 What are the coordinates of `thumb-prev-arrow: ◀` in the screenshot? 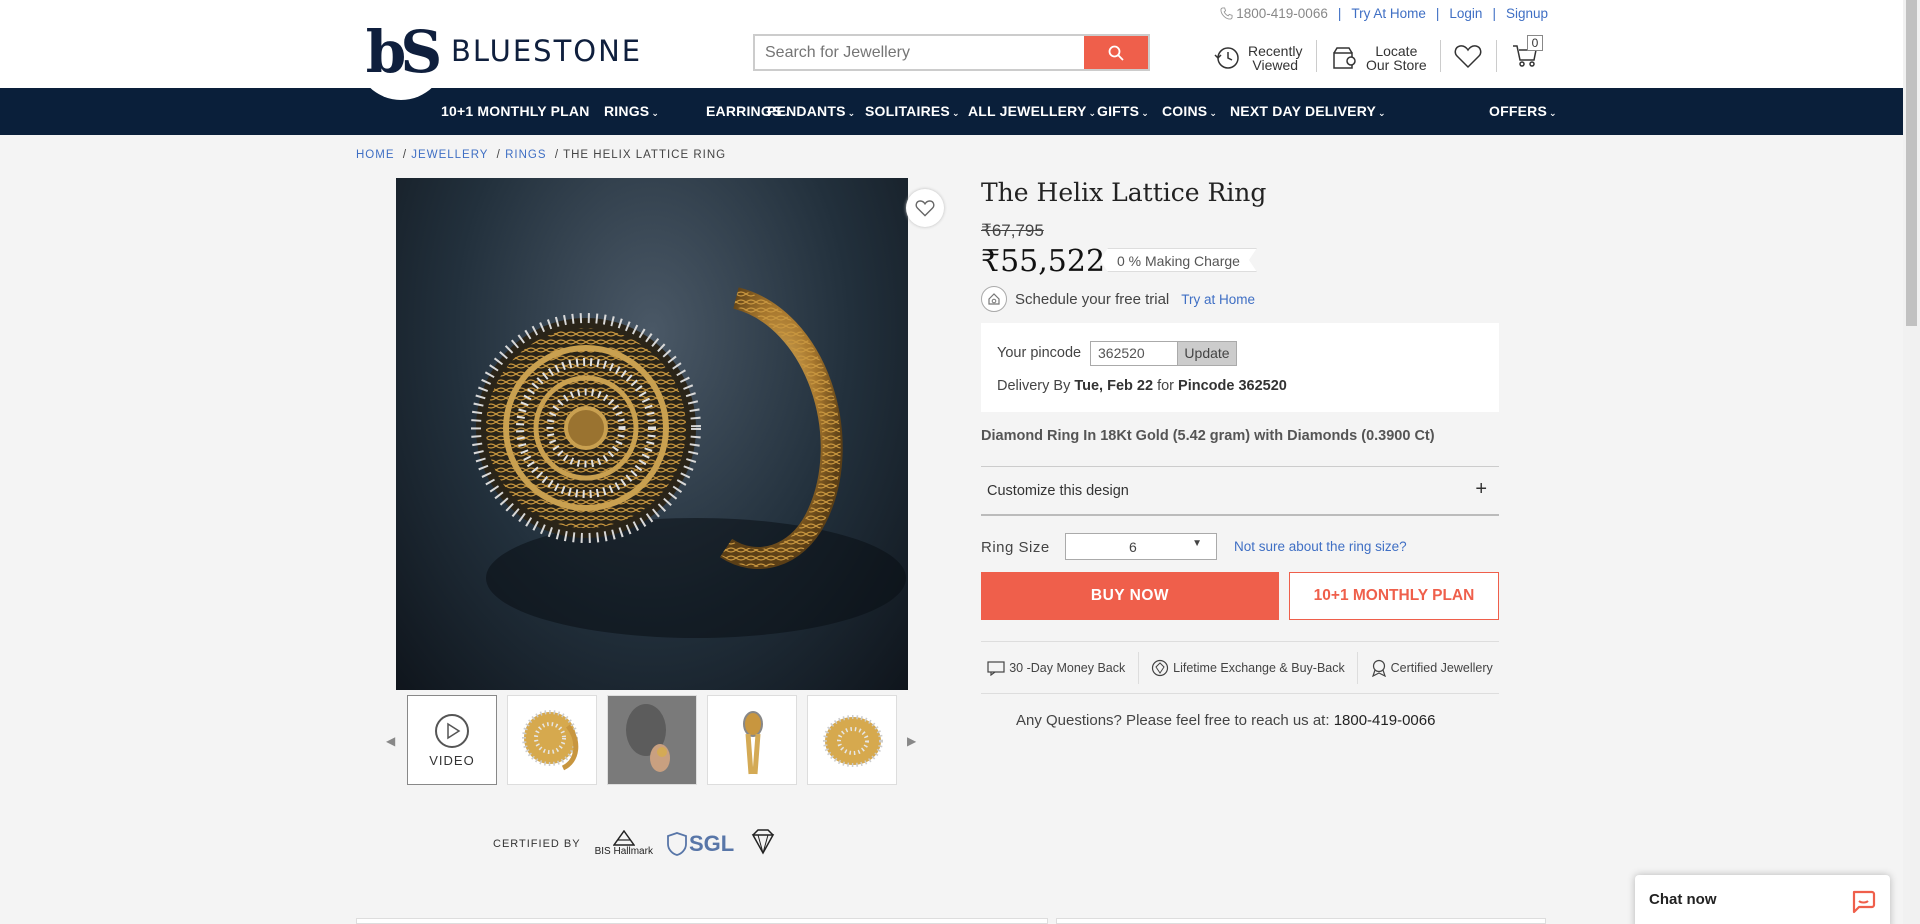 It's located at (390, 741).